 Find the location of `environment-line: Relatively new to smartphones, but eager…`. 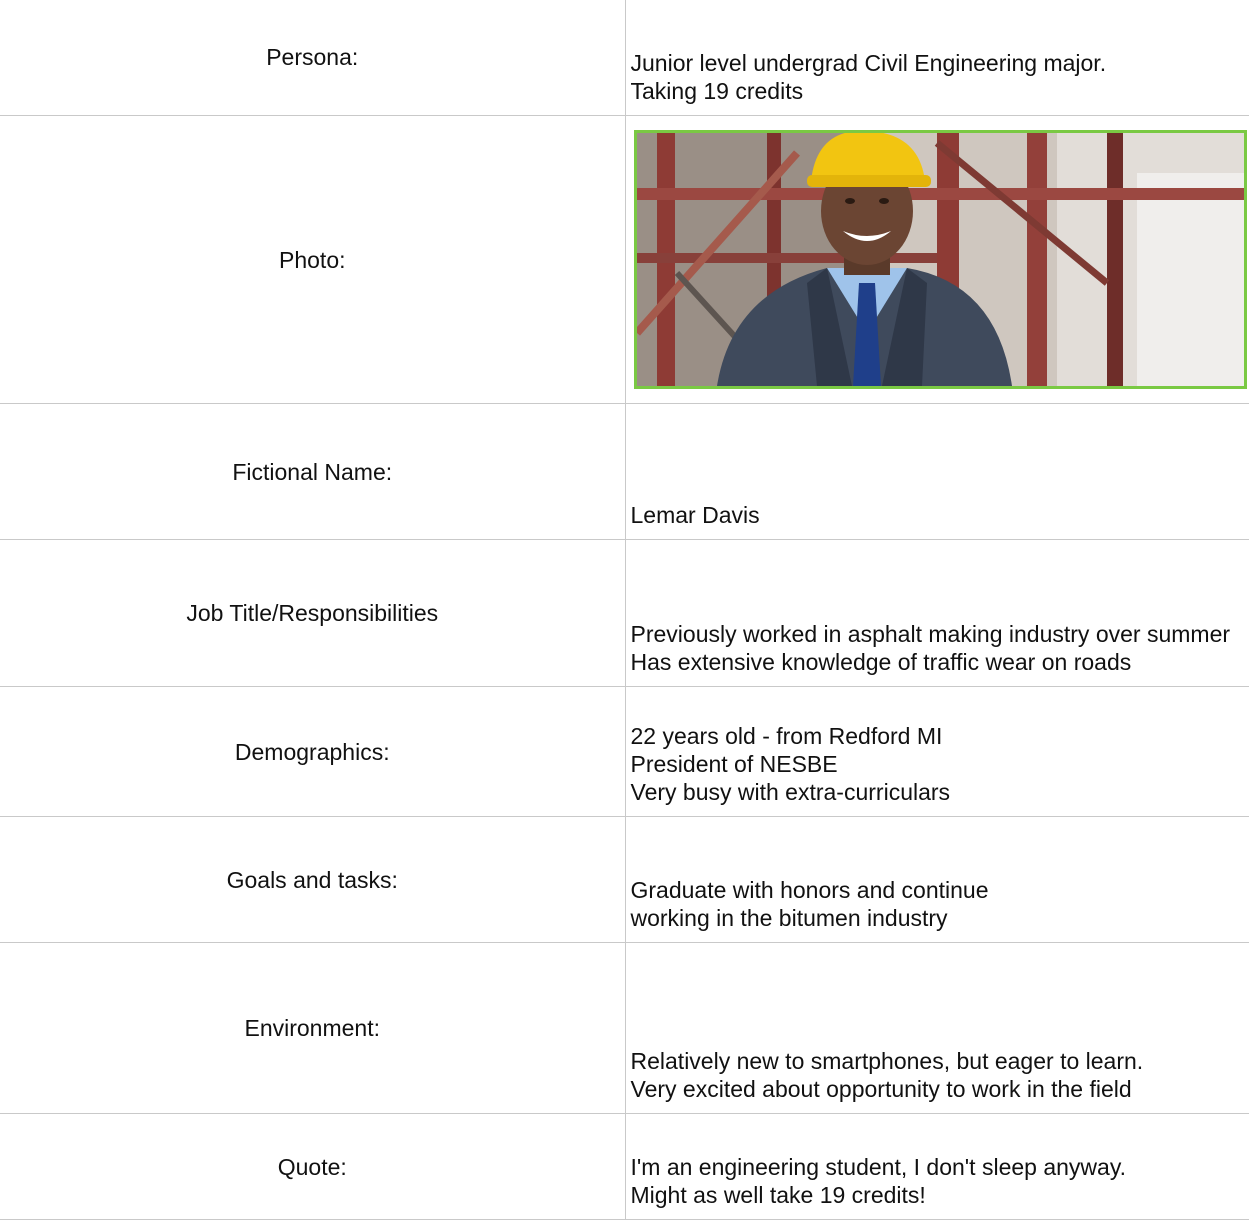

environment-line: Relatively new to smartphones, but eager… is located at coordinates (887, 1061).